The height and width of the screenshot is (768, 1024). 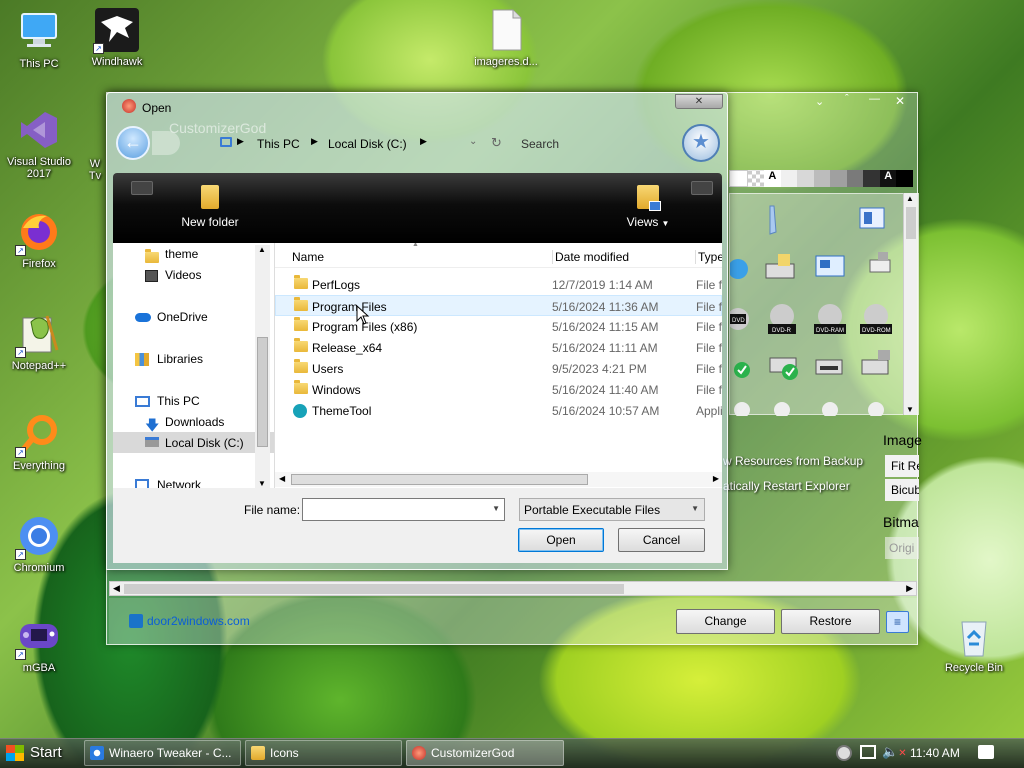 What do you see at coordinates (363, 315) in the screenshot?
I see `mouse-cursor-icon` at bounding box center [363, 315].